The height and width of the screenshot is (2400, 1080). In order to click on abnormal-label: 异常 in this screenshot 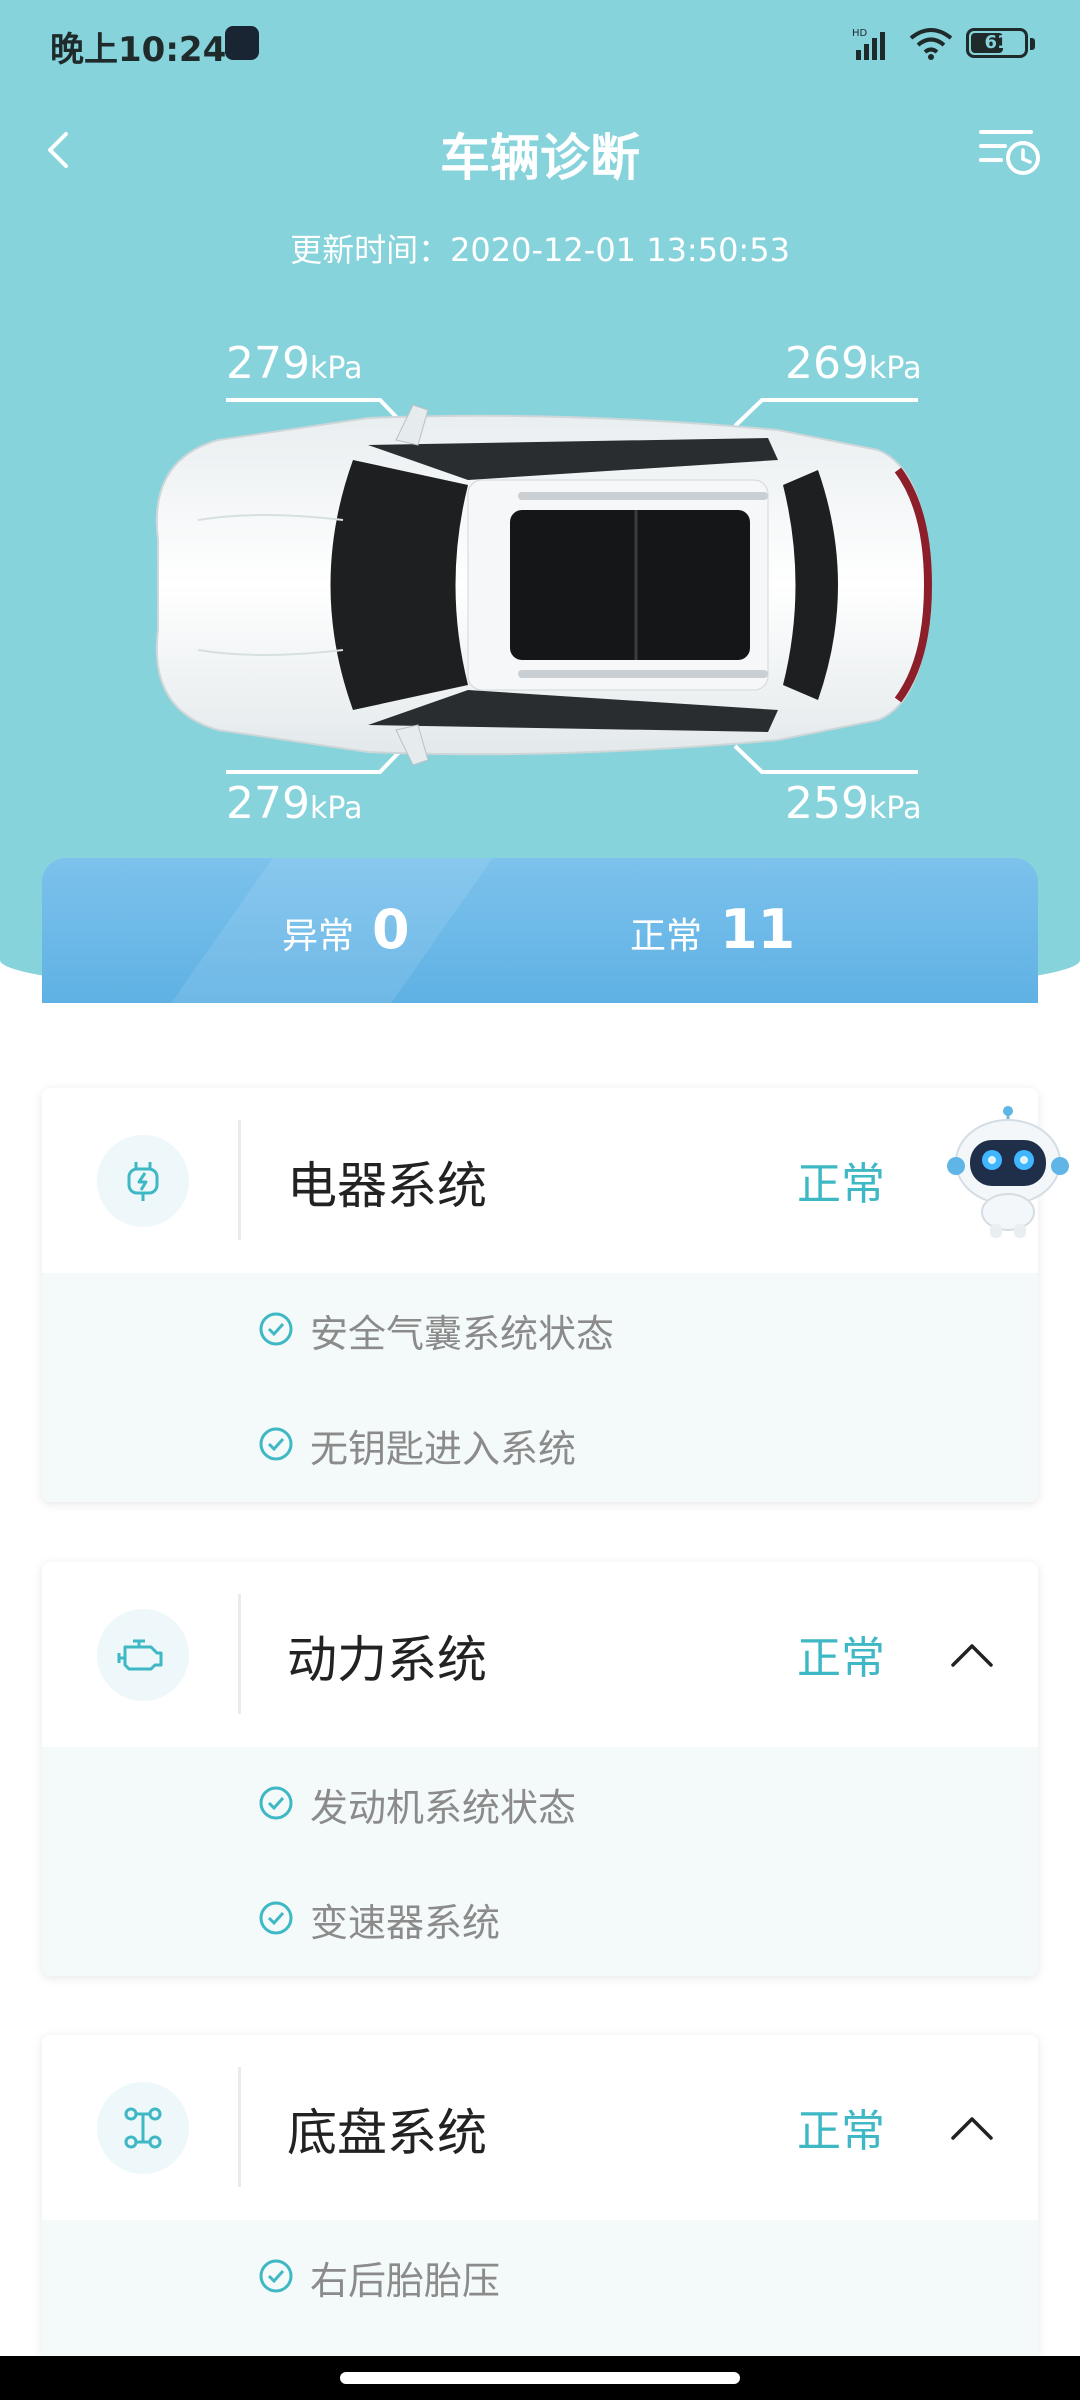, I will do `click(318, 936)`.